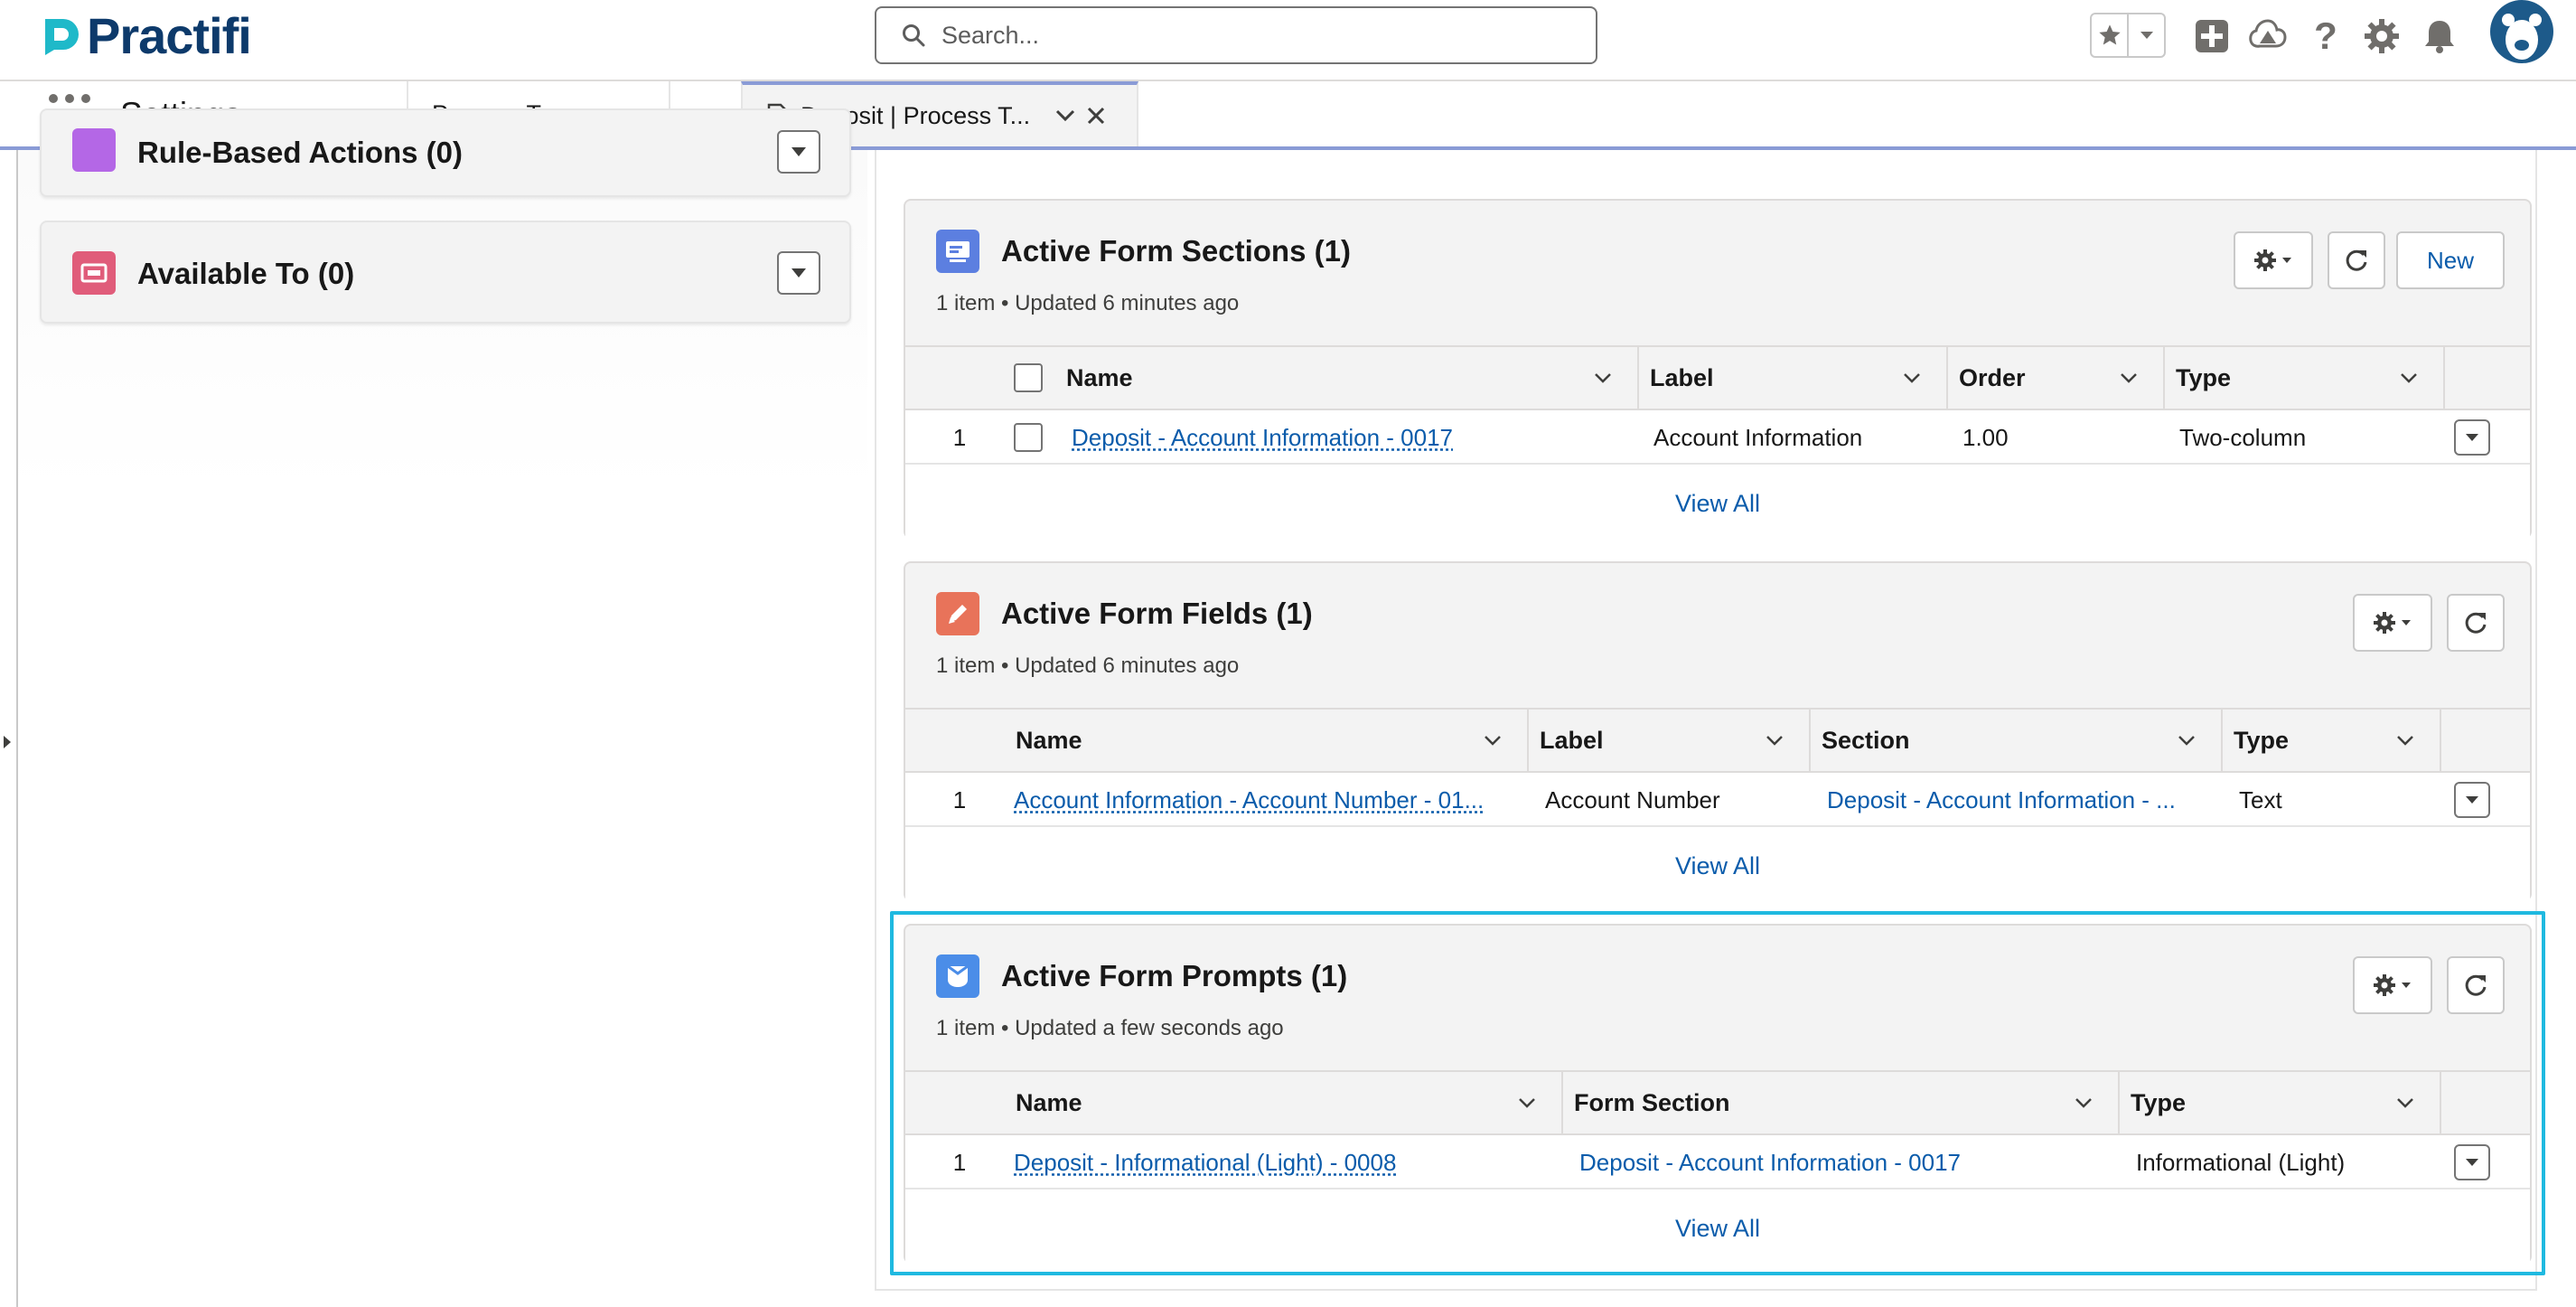 This screenshot has width=2576, height=1307. I want to click on new-button: New, so click(2450, 260).